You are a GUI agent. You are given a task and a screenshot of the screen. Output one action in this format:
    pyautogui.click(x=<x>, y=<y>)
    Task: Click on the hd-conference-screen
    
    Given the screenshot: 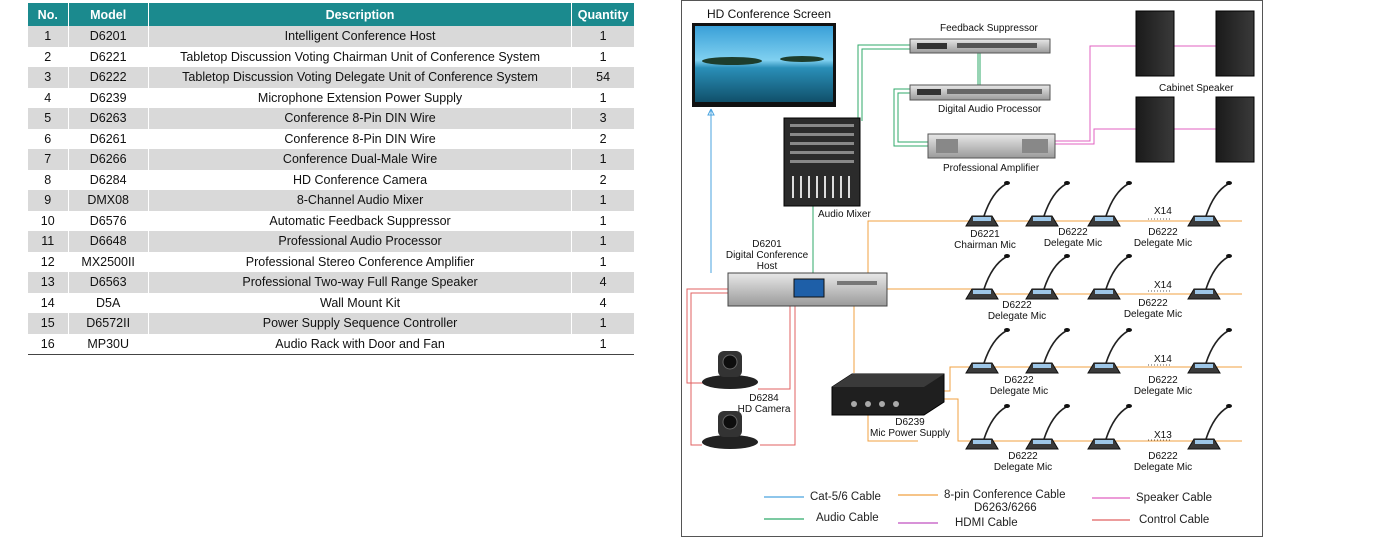 What is the action you would take?
    pyautogui.click(x=764, y=65)
    